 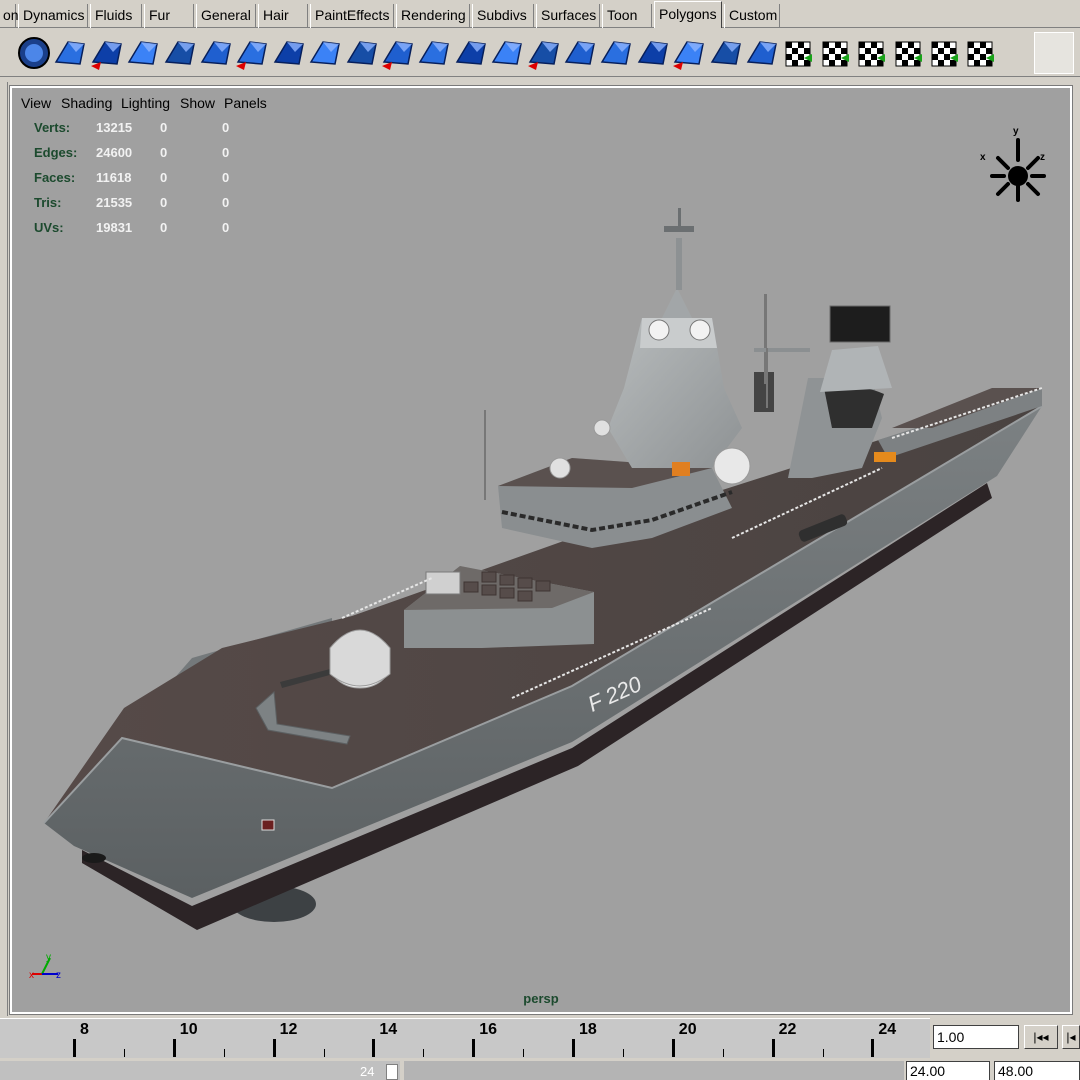 I want to click on extrude-face-icon, so click(x=289, y=53).